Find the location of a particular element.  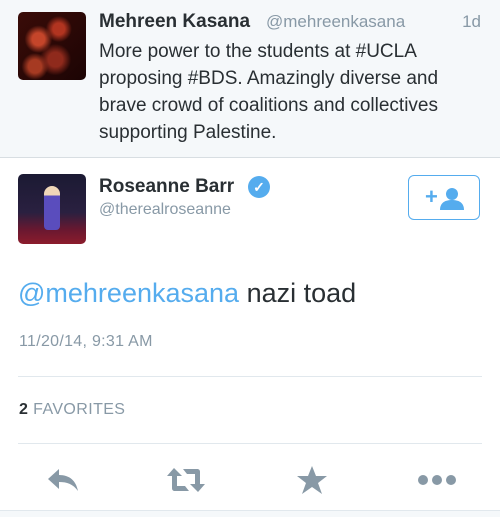

more-options-icon is located at coordinates (437, 480).